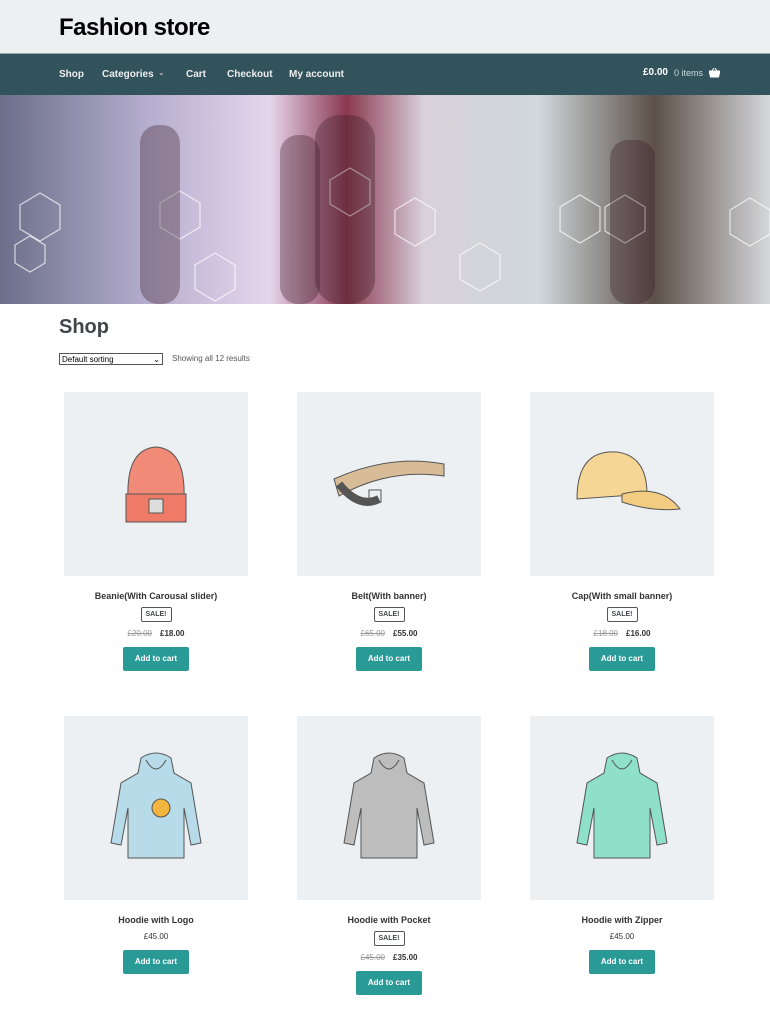  Describe the element at coordinates (714, 72) in the screenshot. I see `basket-icon` at that location.